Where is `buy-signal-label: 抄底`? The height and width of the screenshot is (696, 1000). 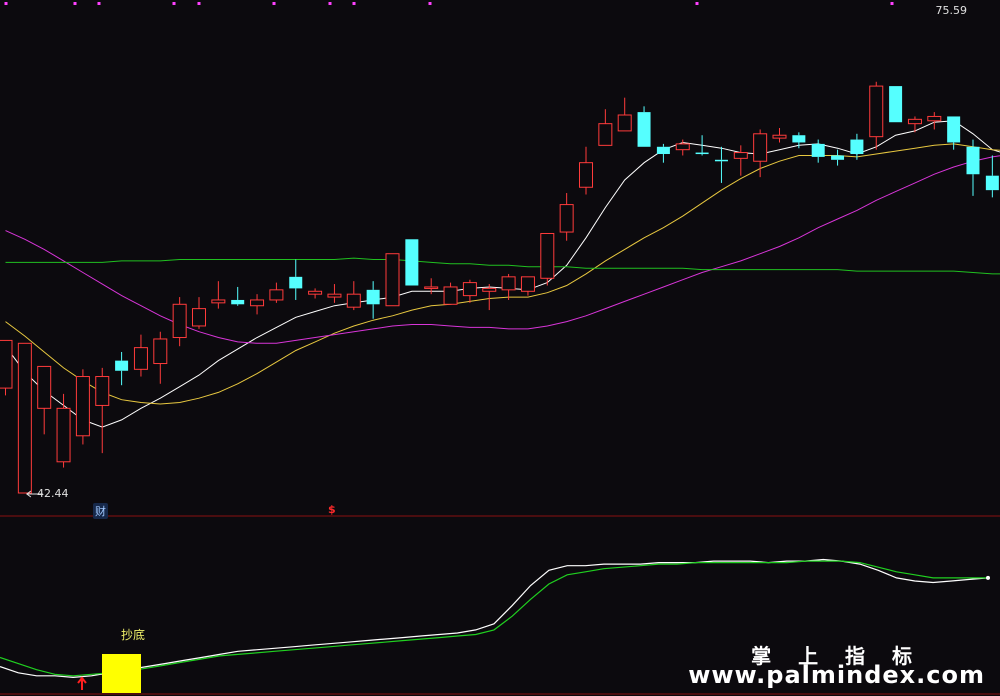 buy-signal-label: 抄底 is located at coordinates (133, 635).